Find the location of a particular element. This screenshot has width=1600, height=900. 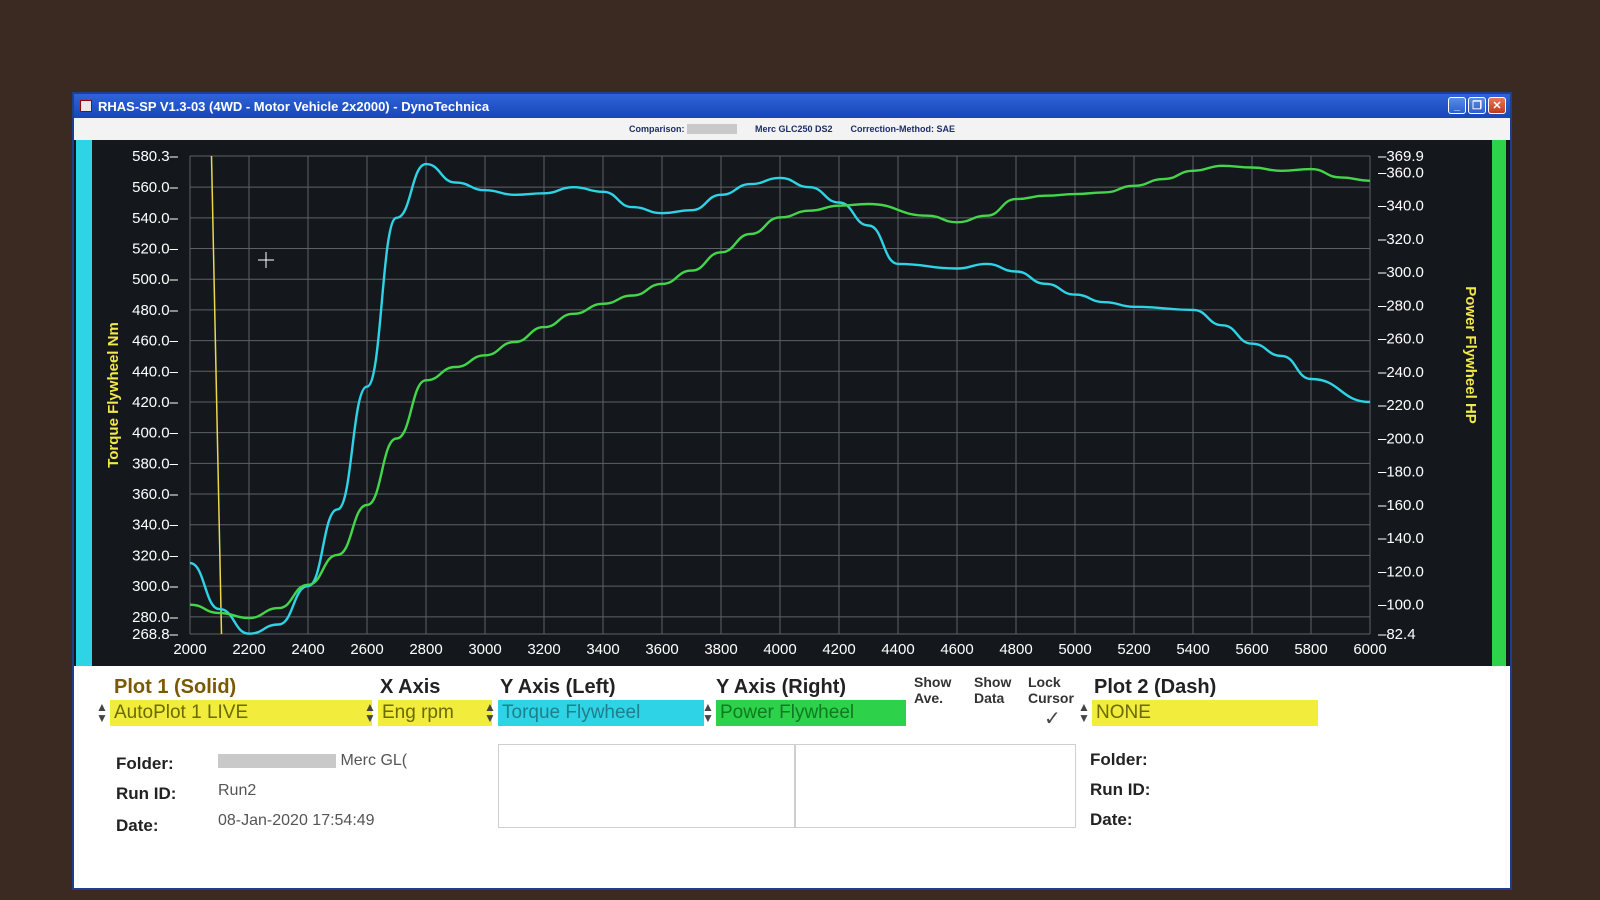

y-right-tick-label: –160.0 is located at coordinates (1401, 505).